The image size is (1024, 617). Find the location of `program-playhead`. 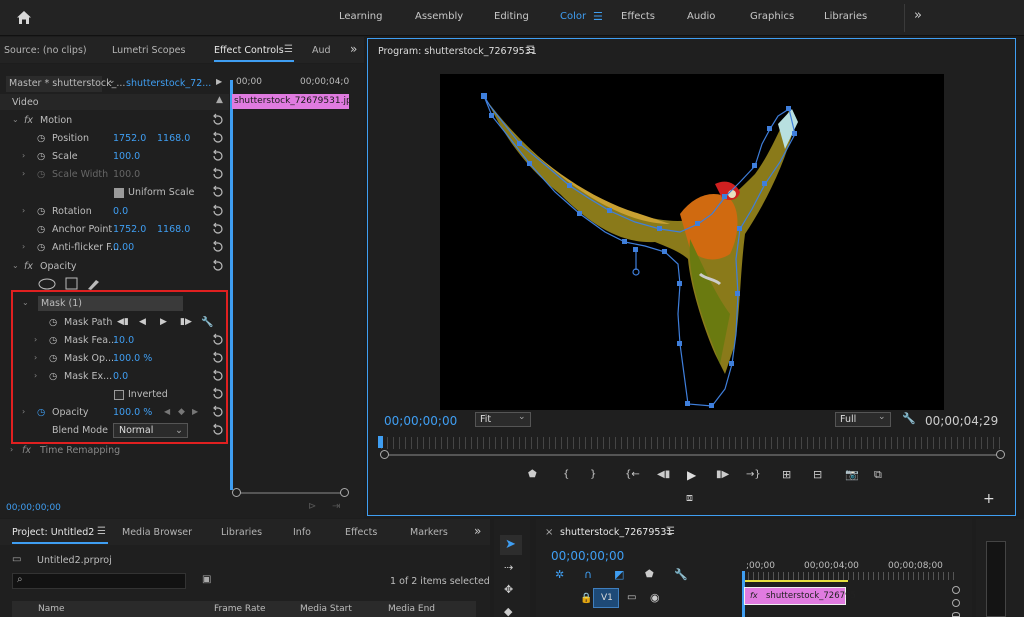

program-playhead is located at coordinates (380, 442).